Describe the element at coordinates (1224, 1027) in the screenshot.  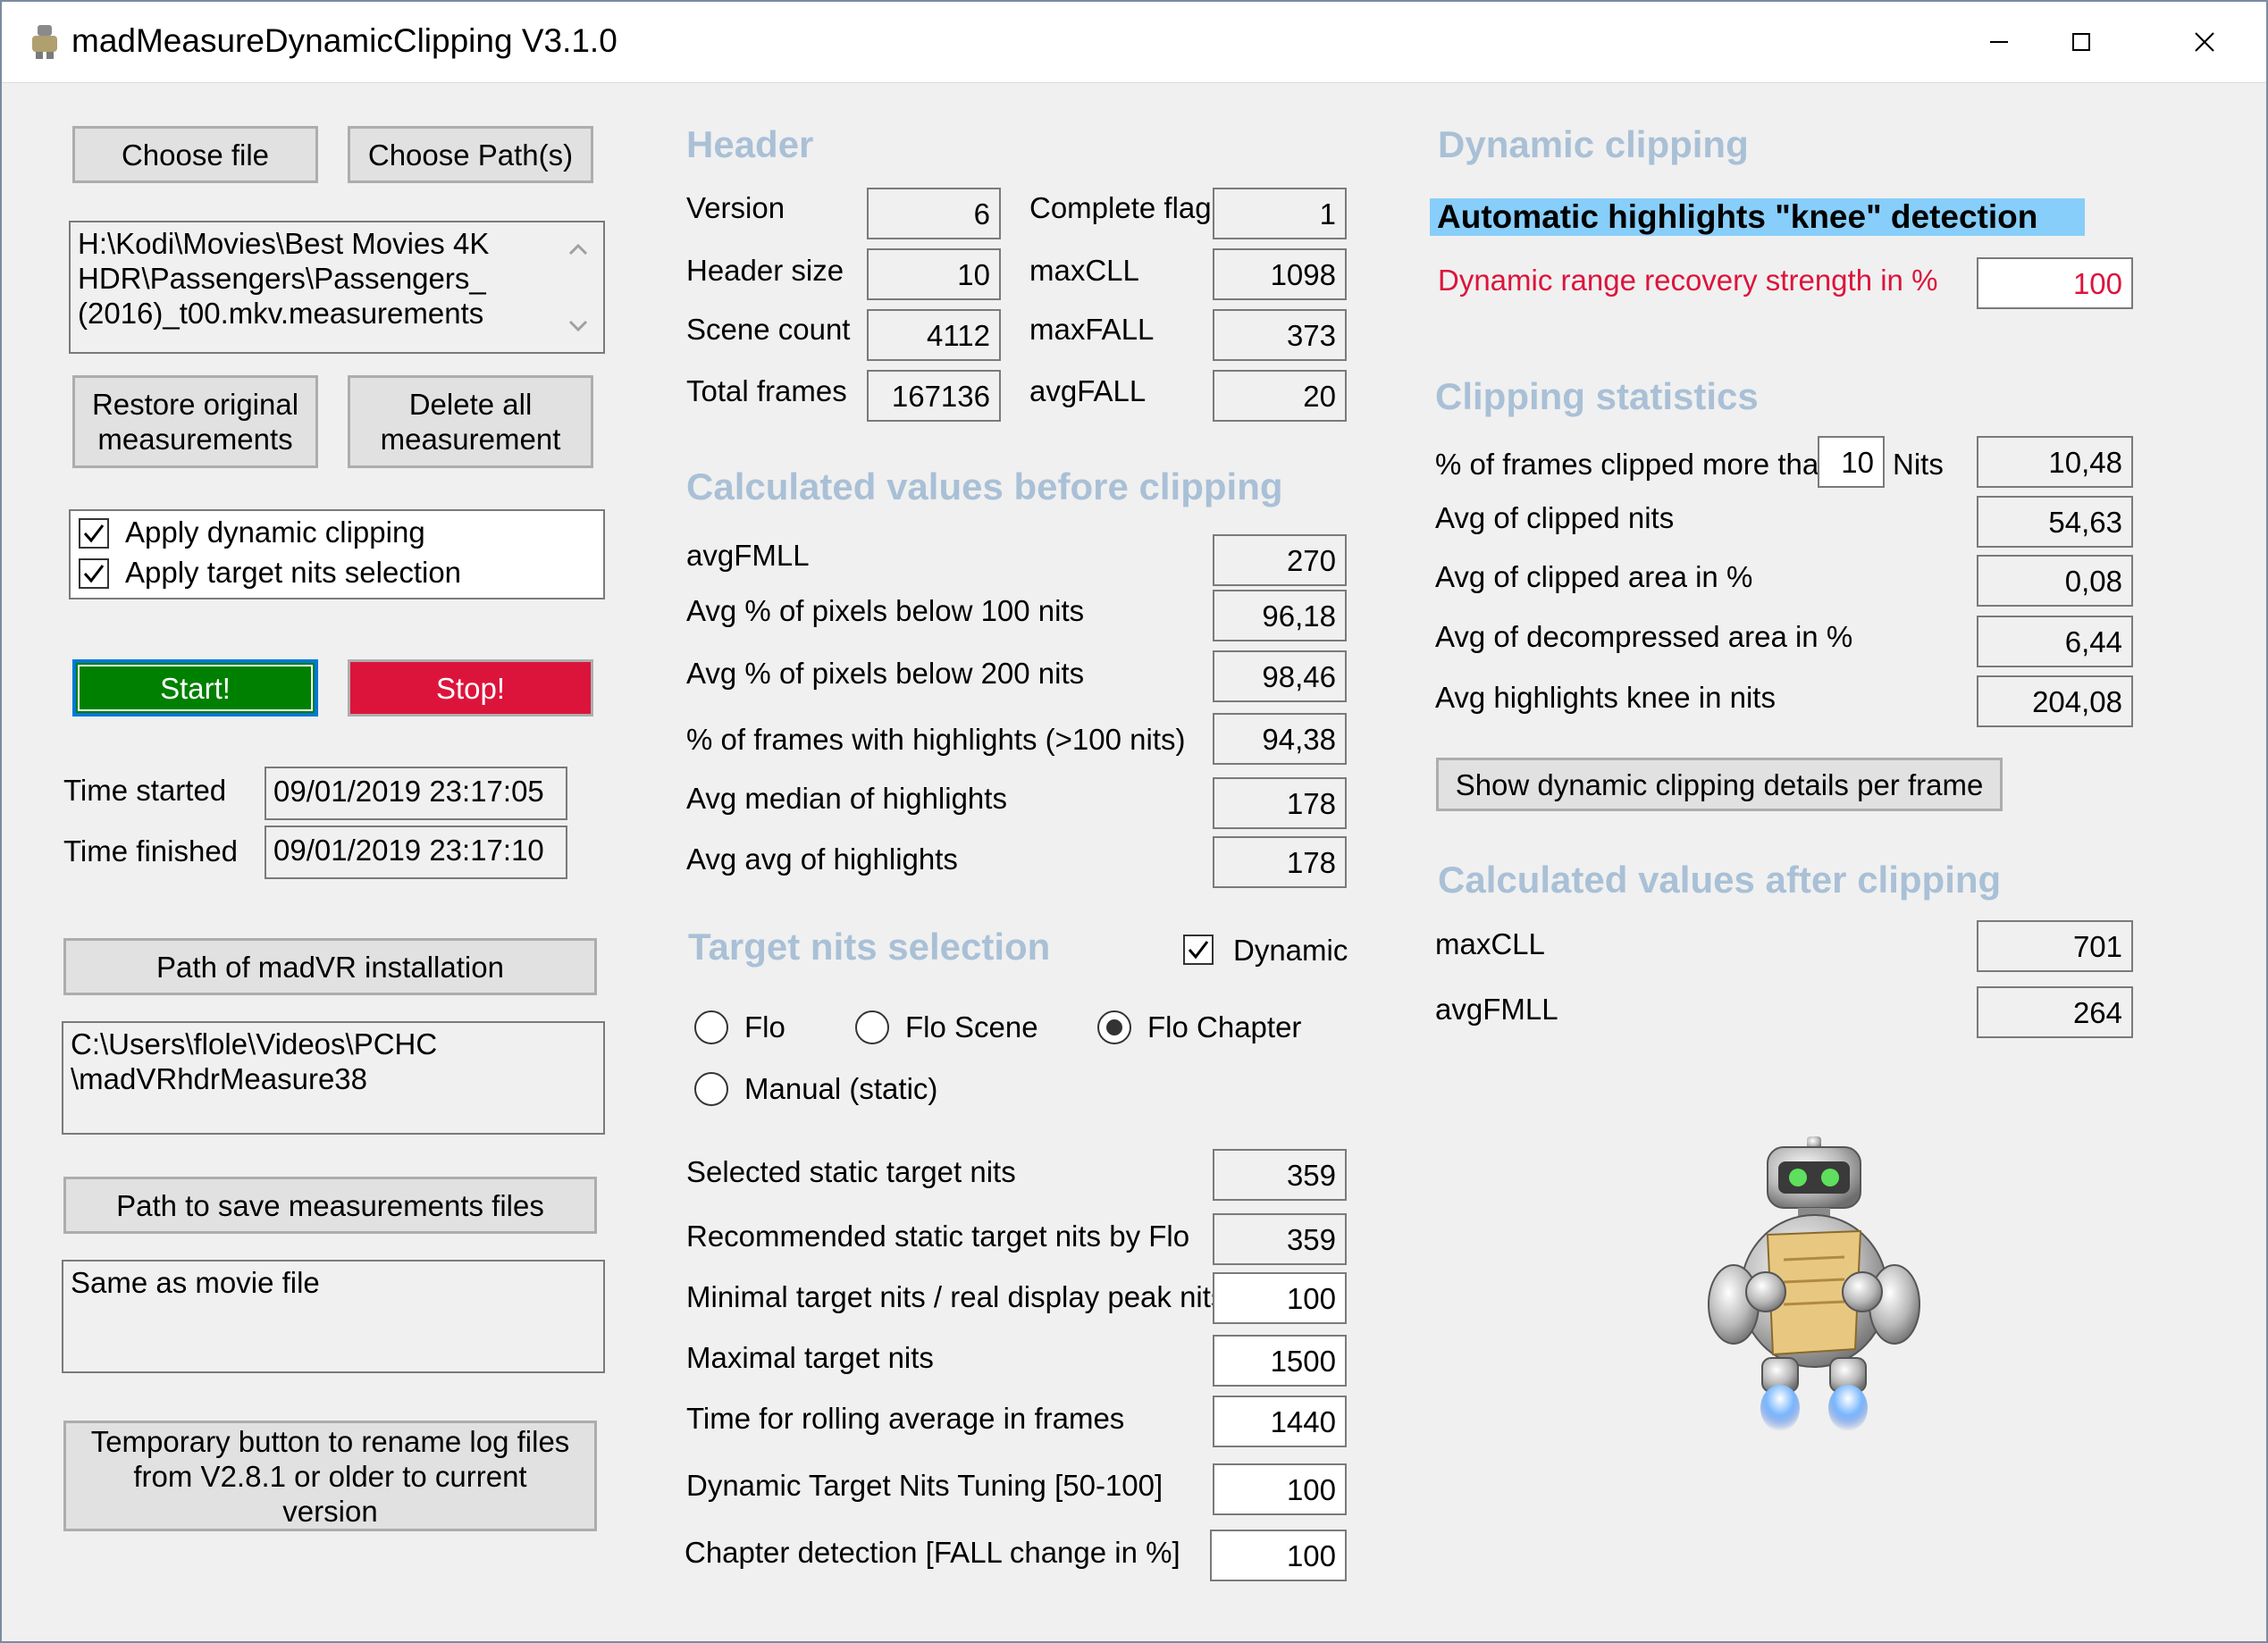
I see `radio-flo-chapter-label: Flo Chapter` at that location.